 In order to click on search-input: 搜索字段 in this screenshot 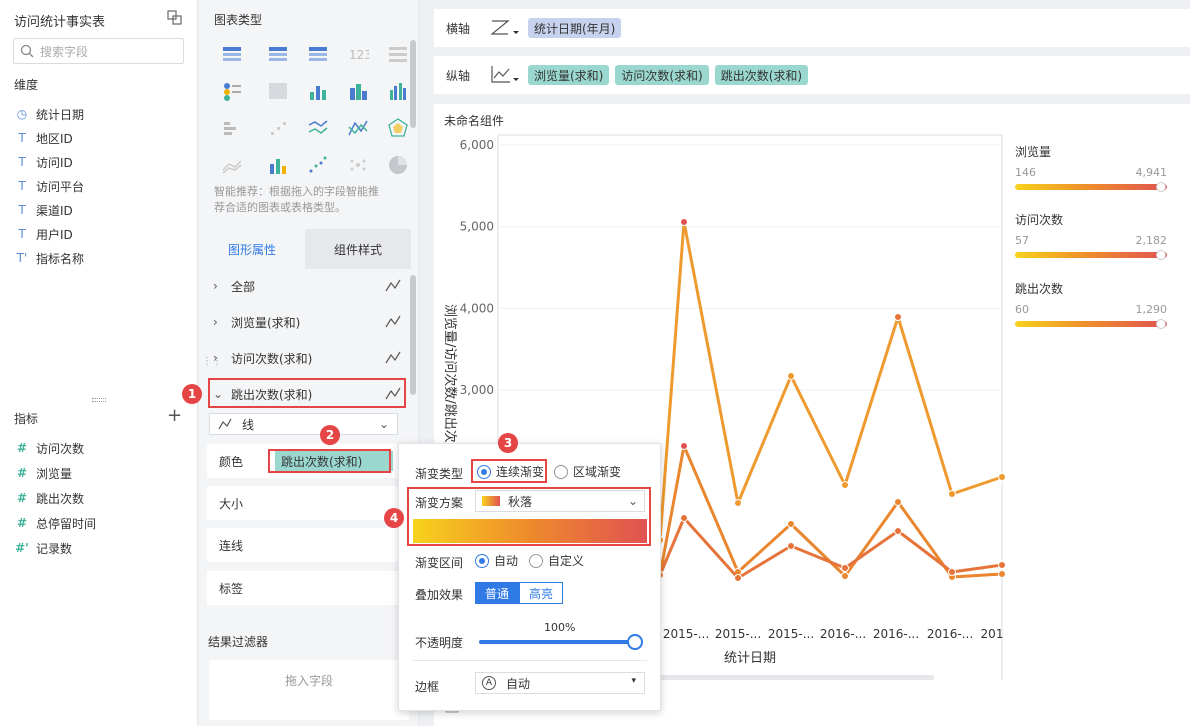, I will do `click(98, 51)`.